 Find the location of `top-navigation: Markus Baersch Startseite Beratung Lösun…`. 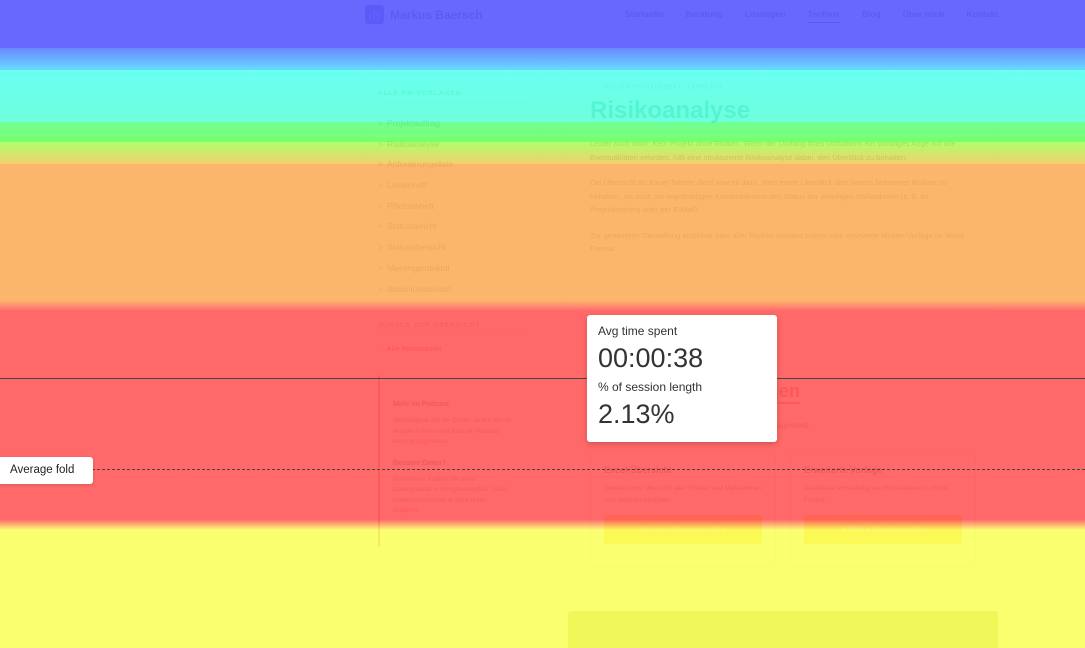

top-navigation: Markus Baersch Startseite Beratung Lösun… is located at coordinates (542, 15).